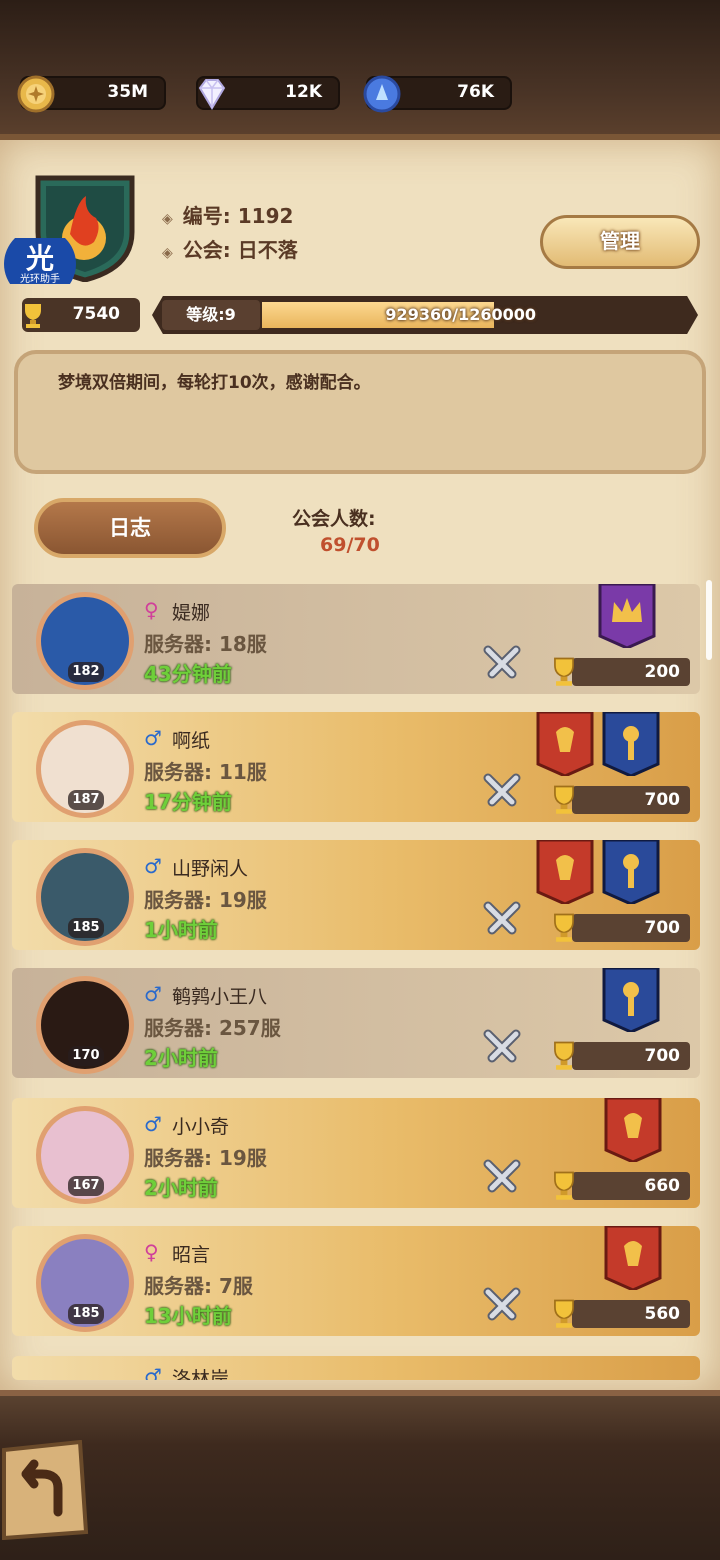 This screenshot has width=720, height=1560. What do you see at coordinates (334, 519) in the screenshot?
I see `member-count-label: 公会人数:` at bounding box center [334, 519].